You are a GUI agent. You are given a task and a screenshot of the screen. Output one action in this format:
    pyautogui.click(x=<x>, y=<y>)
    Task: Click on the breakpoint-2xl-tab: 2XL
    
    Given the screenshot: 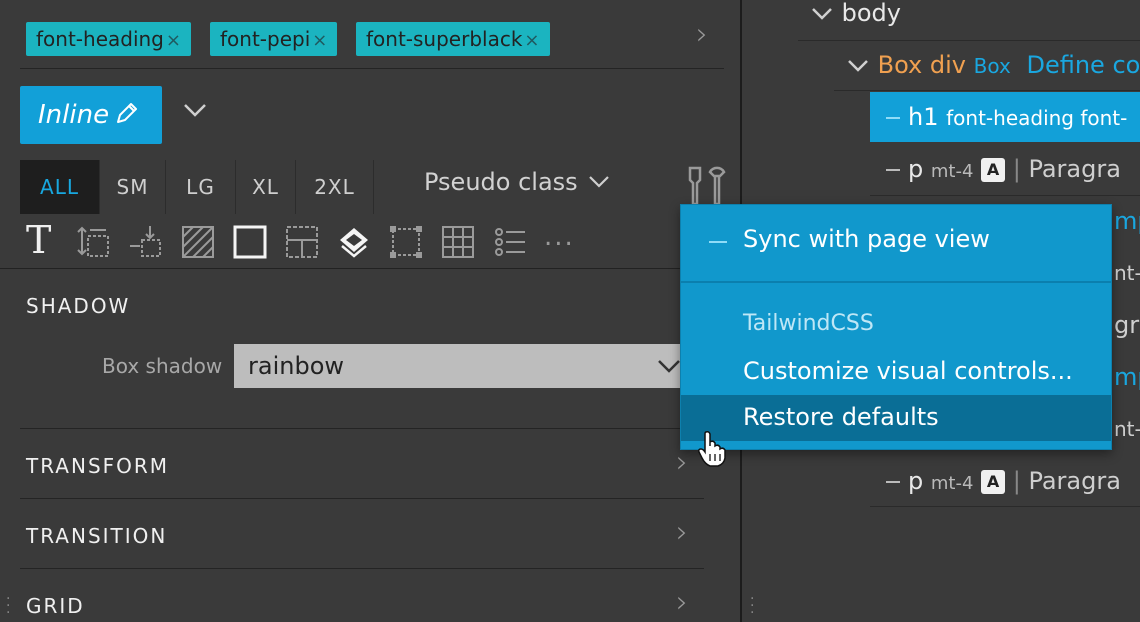 What is the action you would take?
    pyautogui.click(x=335, y=187)
    